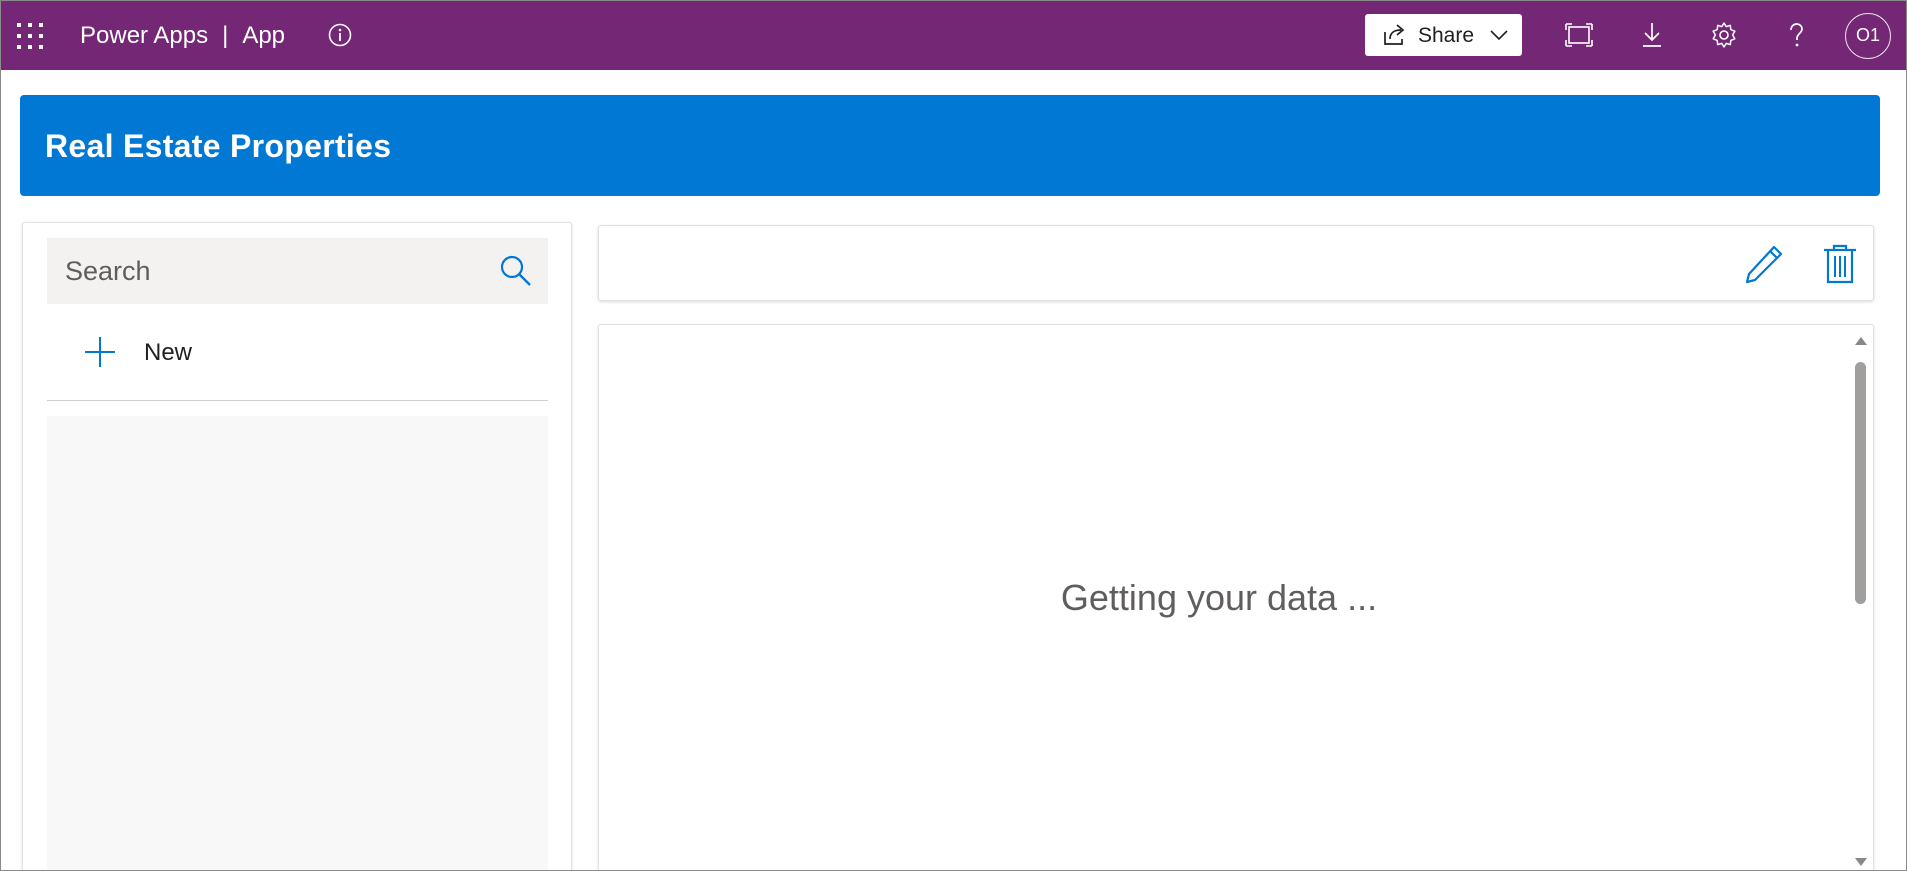  I want to click on help-icon, so click(1796, 35).